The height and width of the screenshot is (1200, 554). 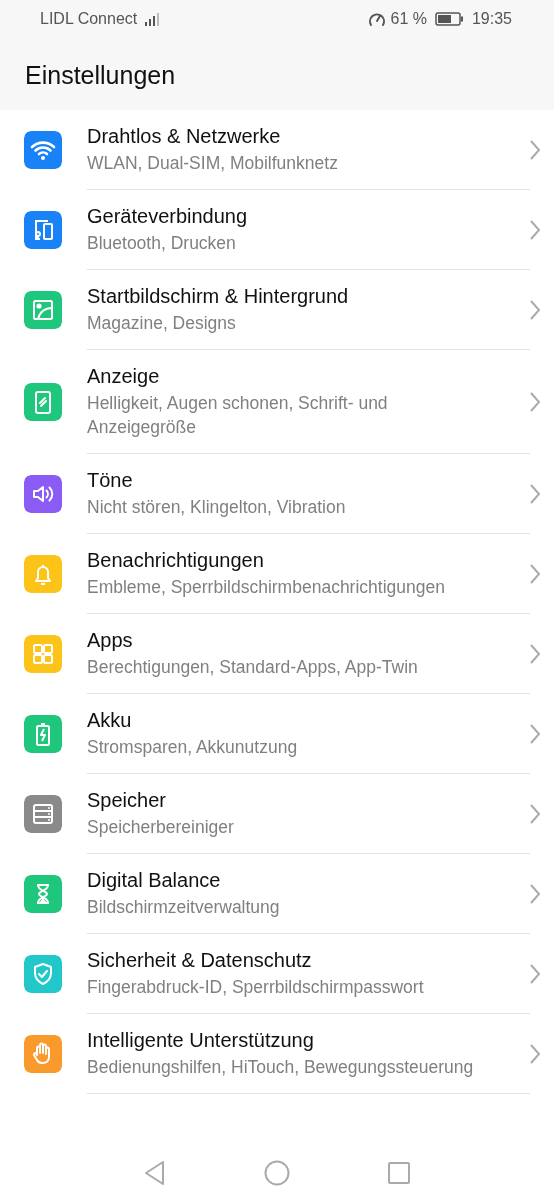 What do you see at coordinates (213, 163) in the screenshot?
I see `item-subtitle: WLAN, Dual-SIM, Mobilfunknetz` at bounding box center [213, 163].